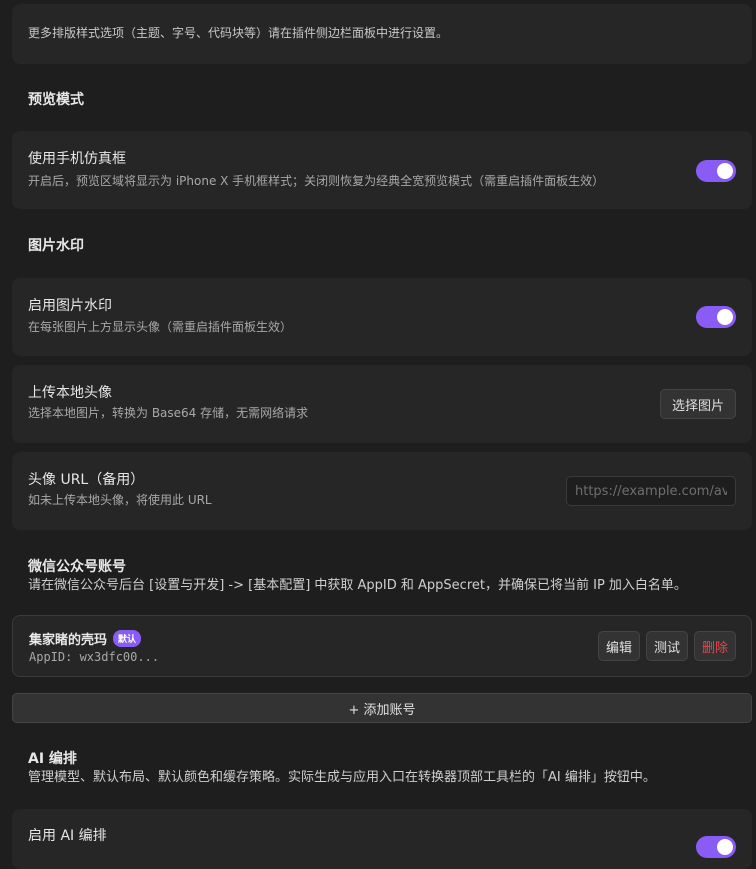  What do you see at coordinates (120, 500) in the screenshot?
I see `avatar-url-desc: 如未上传本地头像，将使用此 URL` at bounding box center [120, 500].